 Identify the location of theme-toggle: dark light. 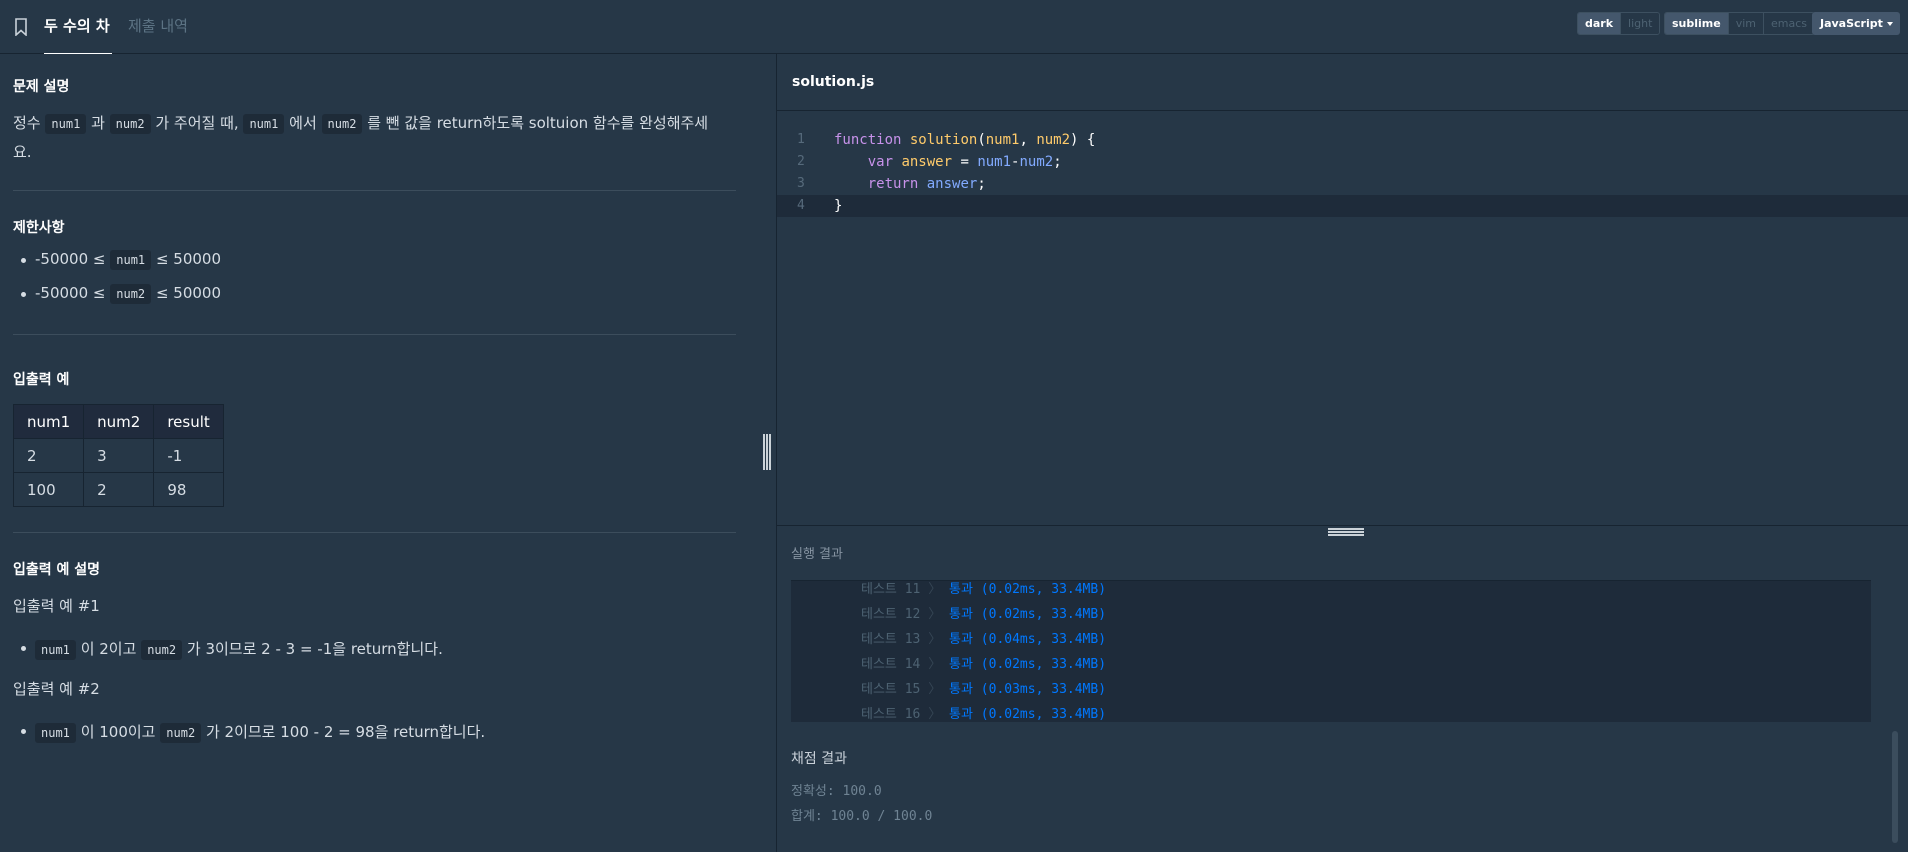
(1619, 23).